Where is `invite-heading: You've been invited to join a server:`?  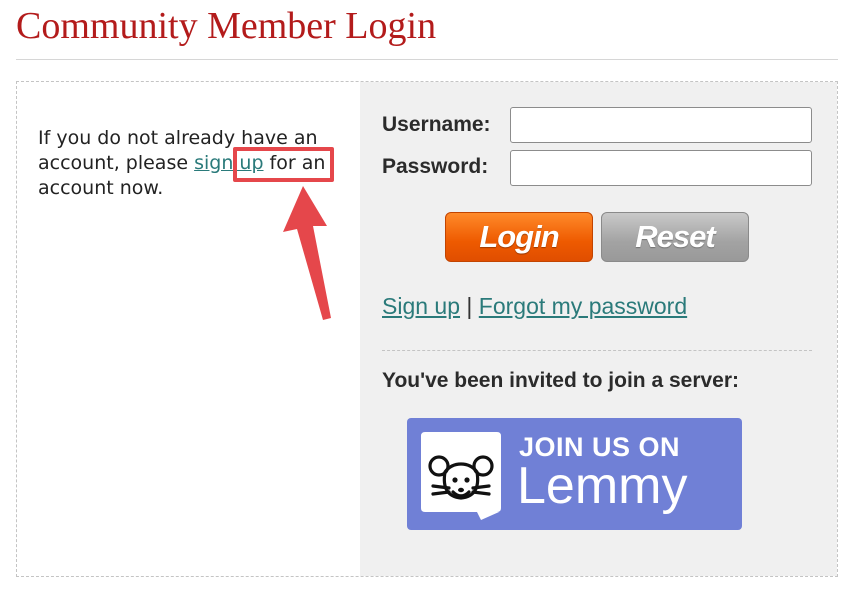
invite-heading: You've been invited to join a server: is located at coordinates (561, 380).